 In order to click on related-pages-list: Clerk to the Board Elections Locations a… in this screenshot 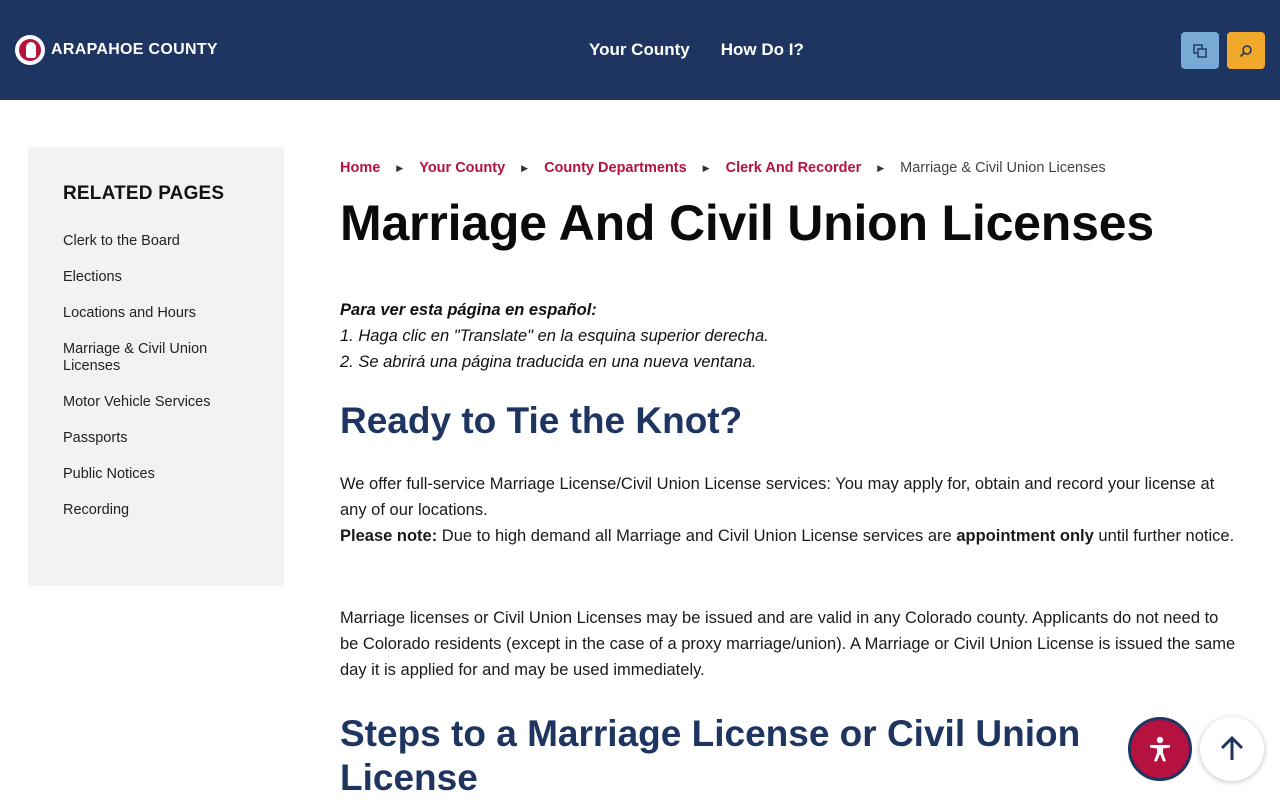, I will do `click(158, 385)`.